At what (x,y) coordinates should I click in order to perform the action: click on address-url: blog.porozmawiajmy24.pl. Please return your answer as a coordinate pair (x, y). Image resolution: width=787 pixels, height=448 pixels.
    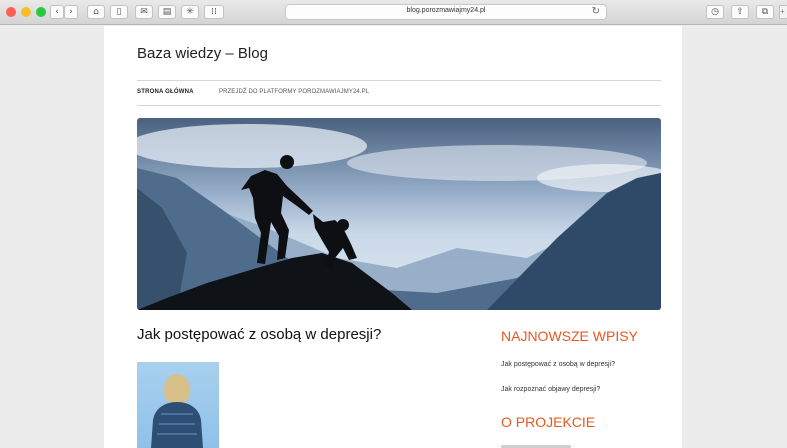
    Looking at the image, I should click on (446, 10).